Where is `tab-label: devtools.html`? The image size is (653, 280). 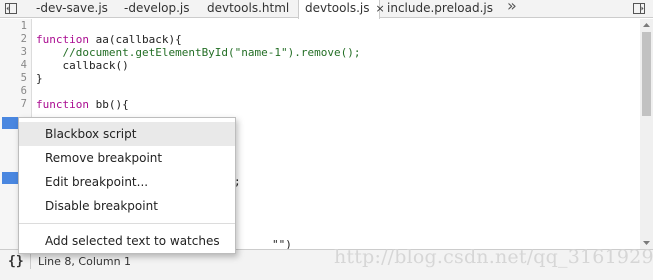
tab-label: devtools.html is located at coordinates (248, 8).